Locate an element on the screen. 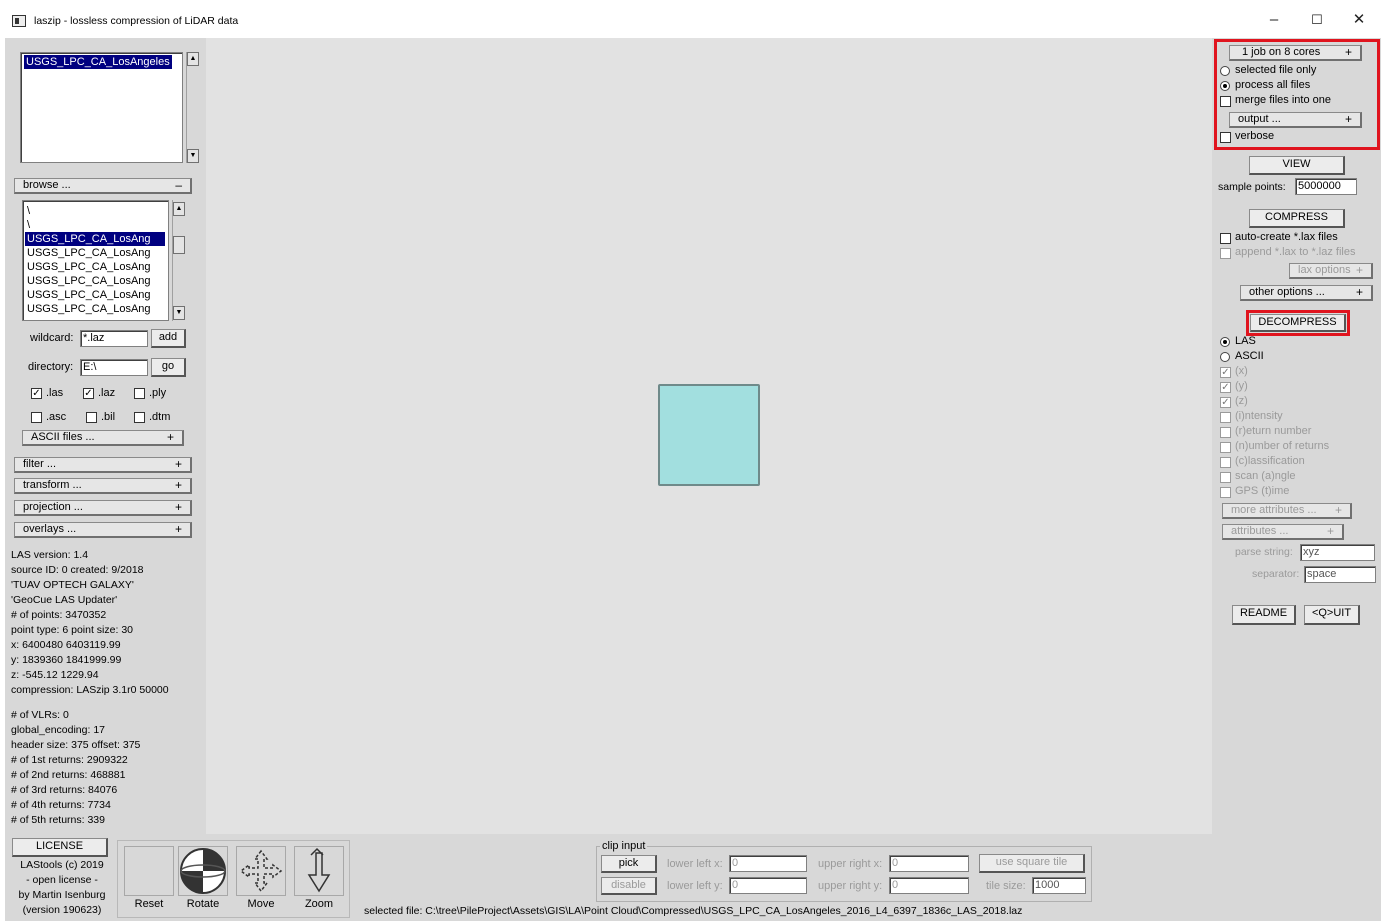 The image size is (1384, 922). close-button: ✕ is located at coordinates (1359, 20).